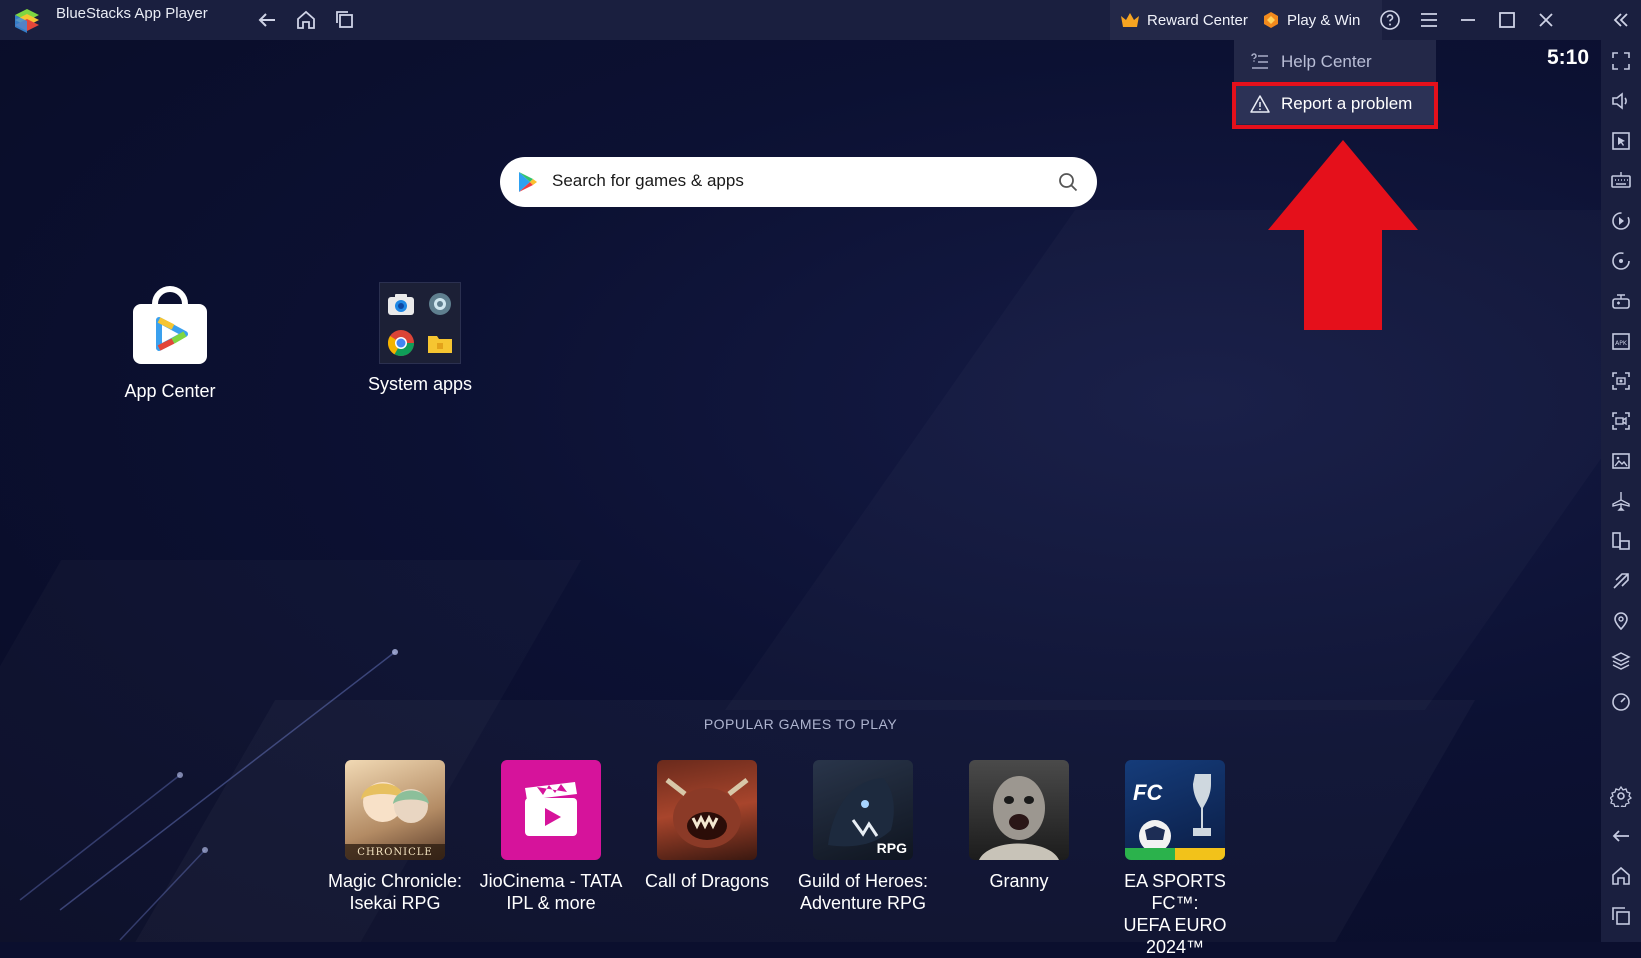 This screenshot has height=958, width=1641. I want to click on google-play-icon, so click(528, 182).